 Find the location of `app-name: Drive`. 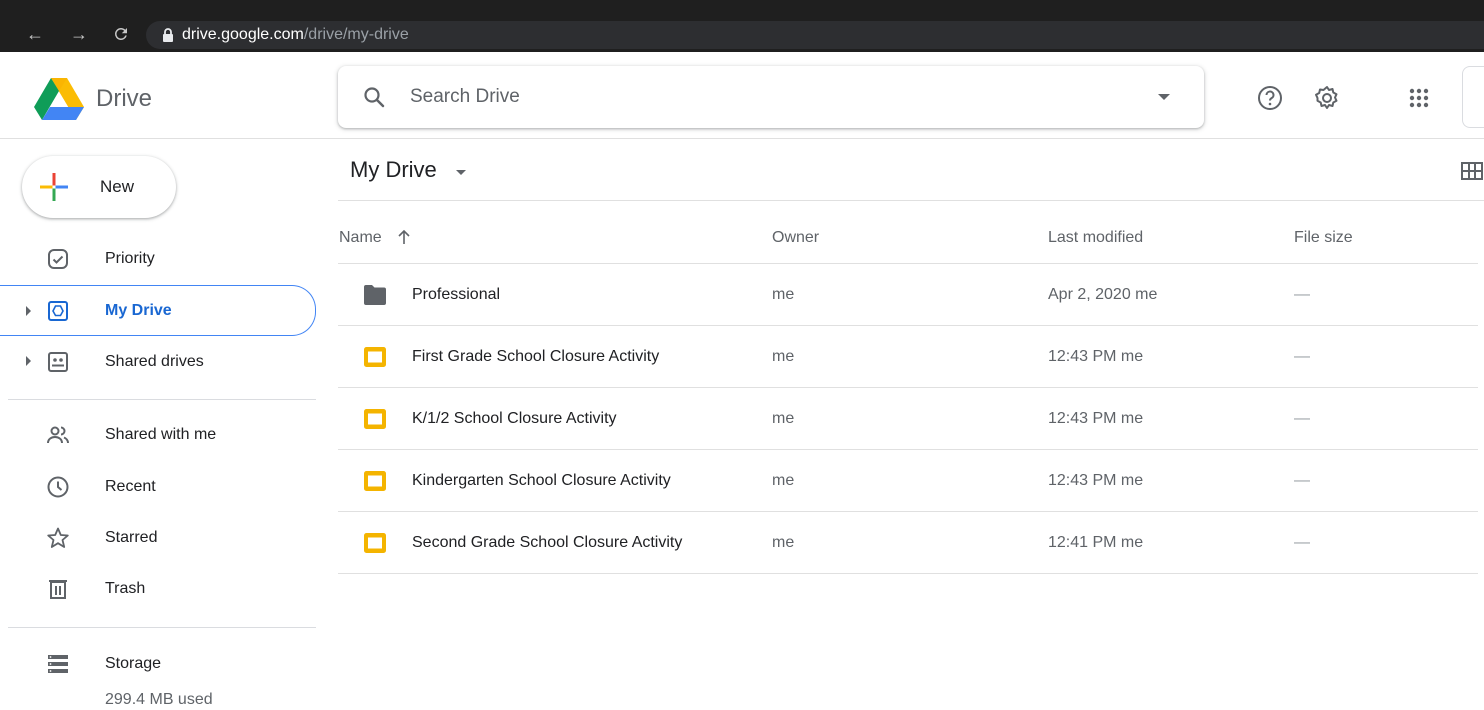

app-name: Drive is located at coordinates (124, 98).